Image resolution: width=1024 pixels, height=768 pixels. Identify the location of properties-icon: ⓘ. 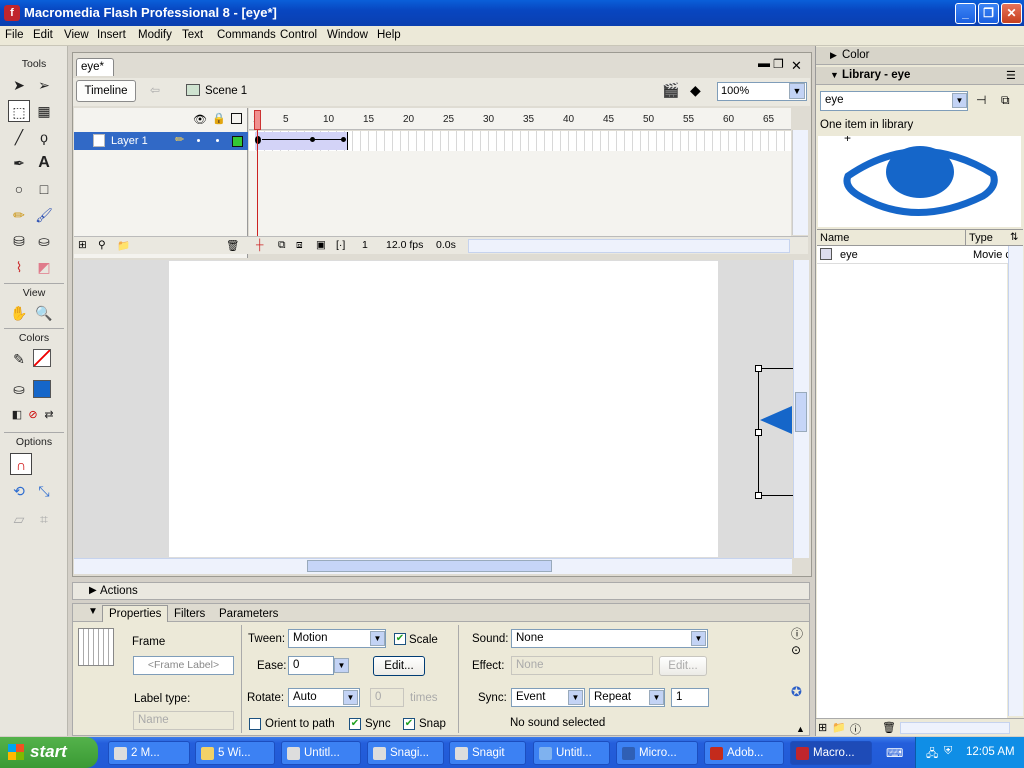
(855, 729).